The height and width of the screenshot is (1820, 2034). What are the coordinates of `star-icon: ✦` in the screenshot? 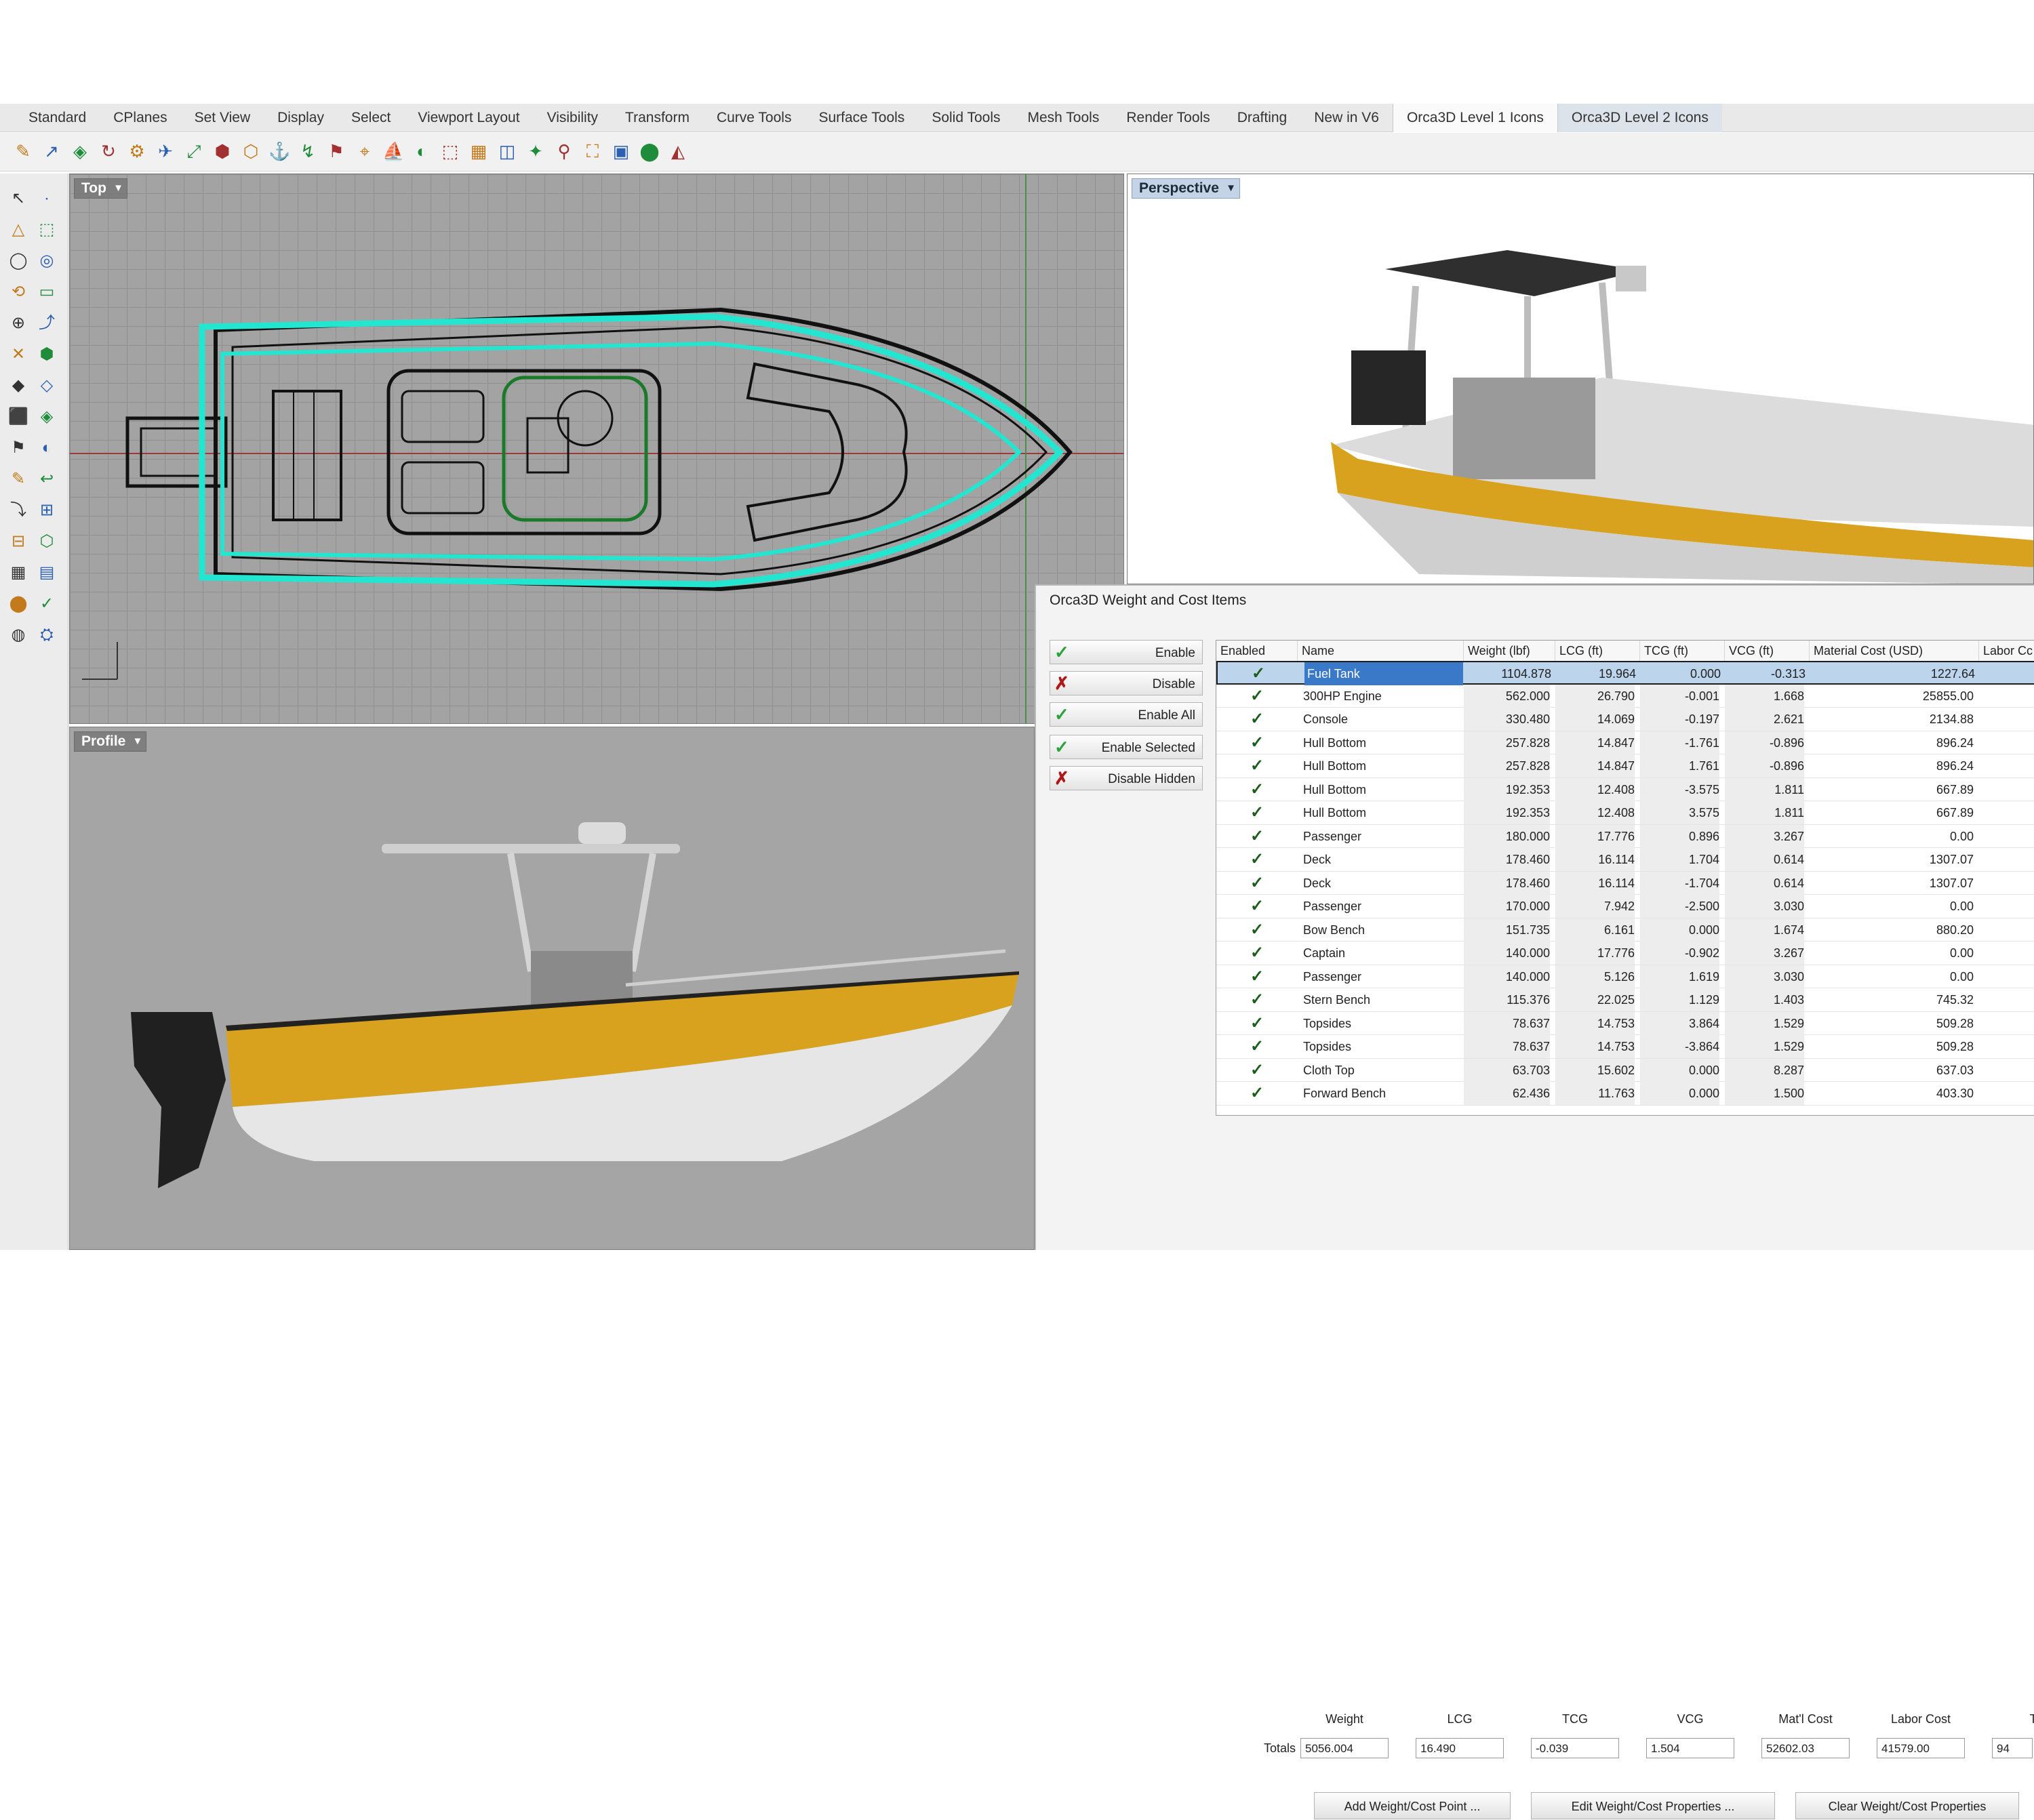 It's located at (535, 151).